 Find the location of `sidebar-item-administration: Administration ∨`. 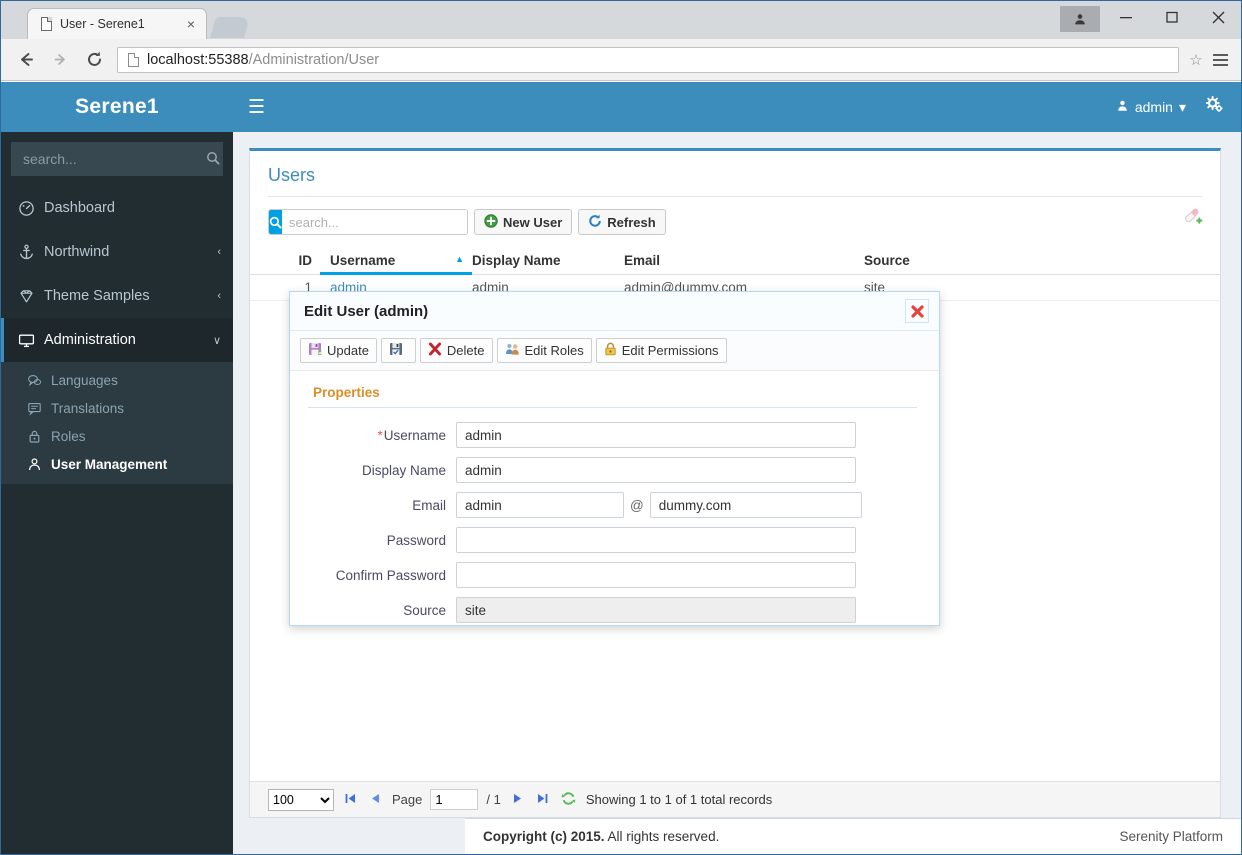

sidebar-item-administration: Administration ∨ is located at coordinates (117, 340).